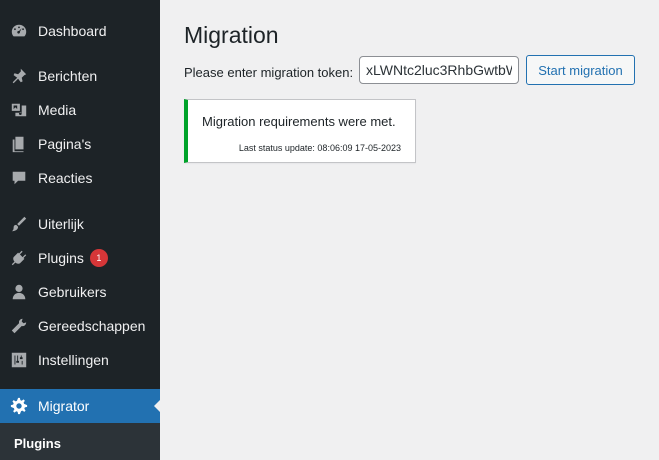 The image size is (659, 460). What do you see at coordinates (61, 224) in the screenshot?
I see `sidebar-item-label: Uiterlijk` at bounding box center [61, 224].